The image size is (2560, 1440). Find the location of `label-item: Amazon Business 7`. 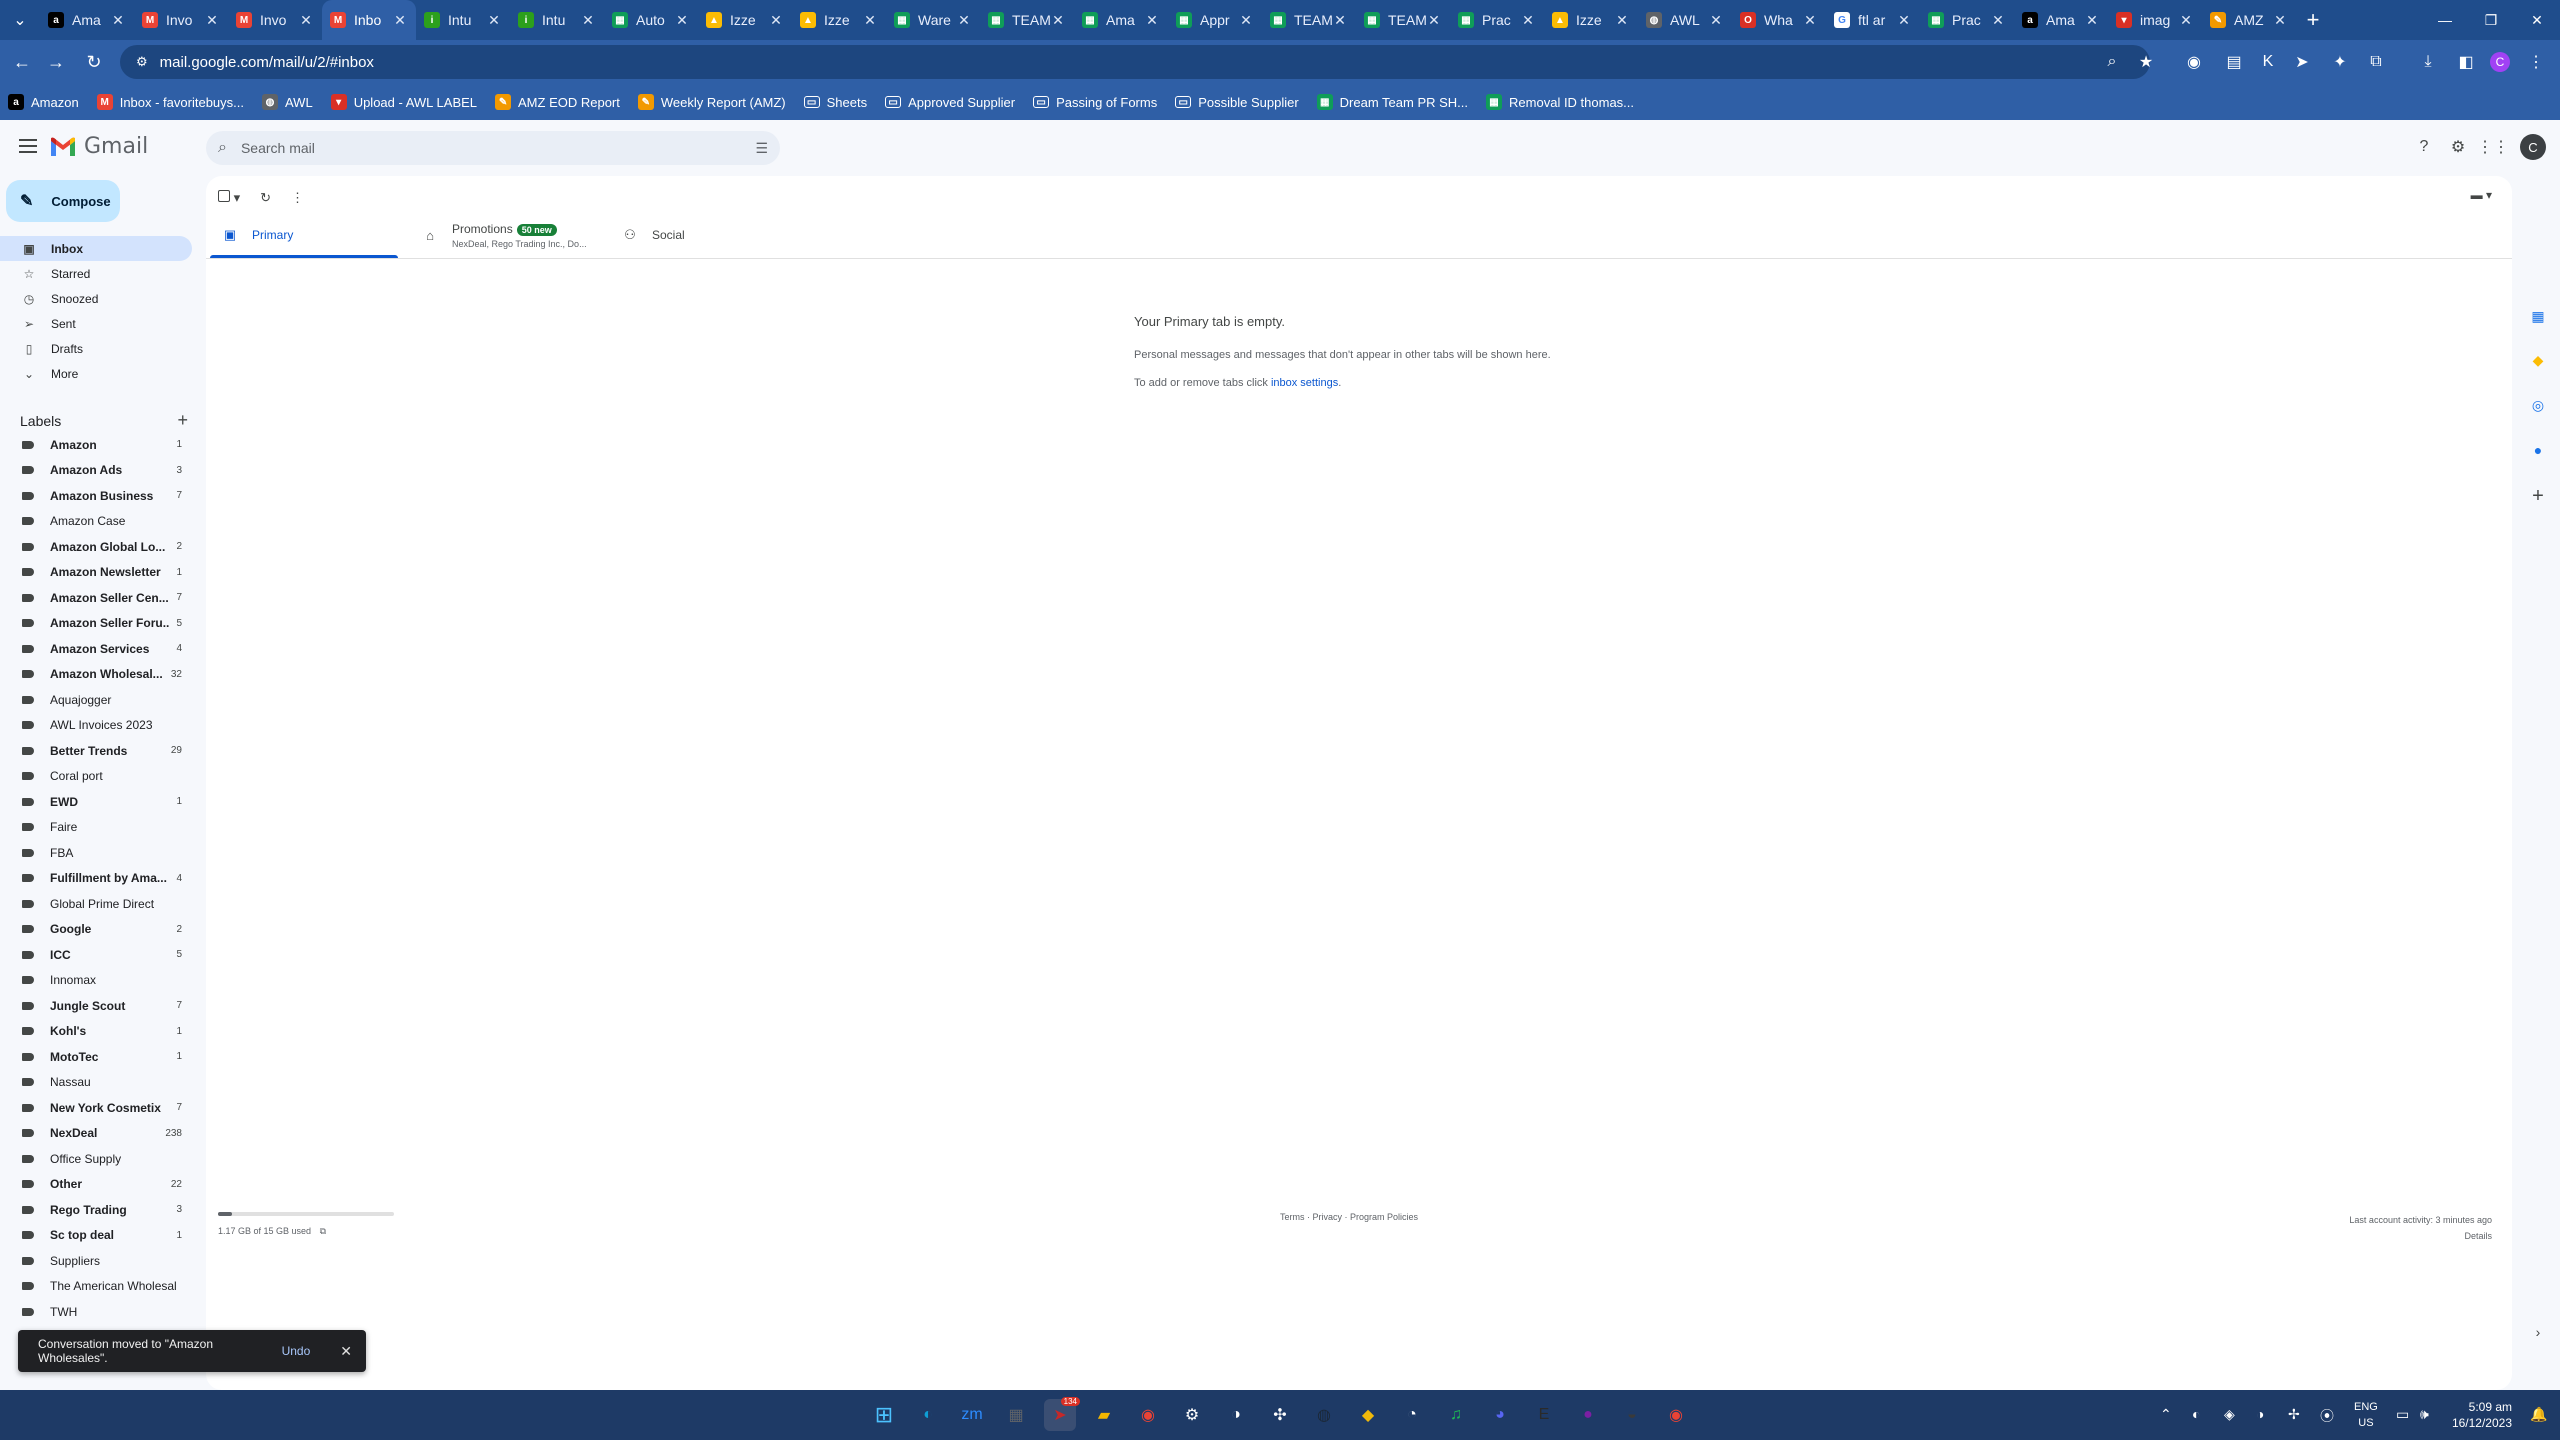

label-item: Amazon Business 7 is located at coordinates (100, 496).